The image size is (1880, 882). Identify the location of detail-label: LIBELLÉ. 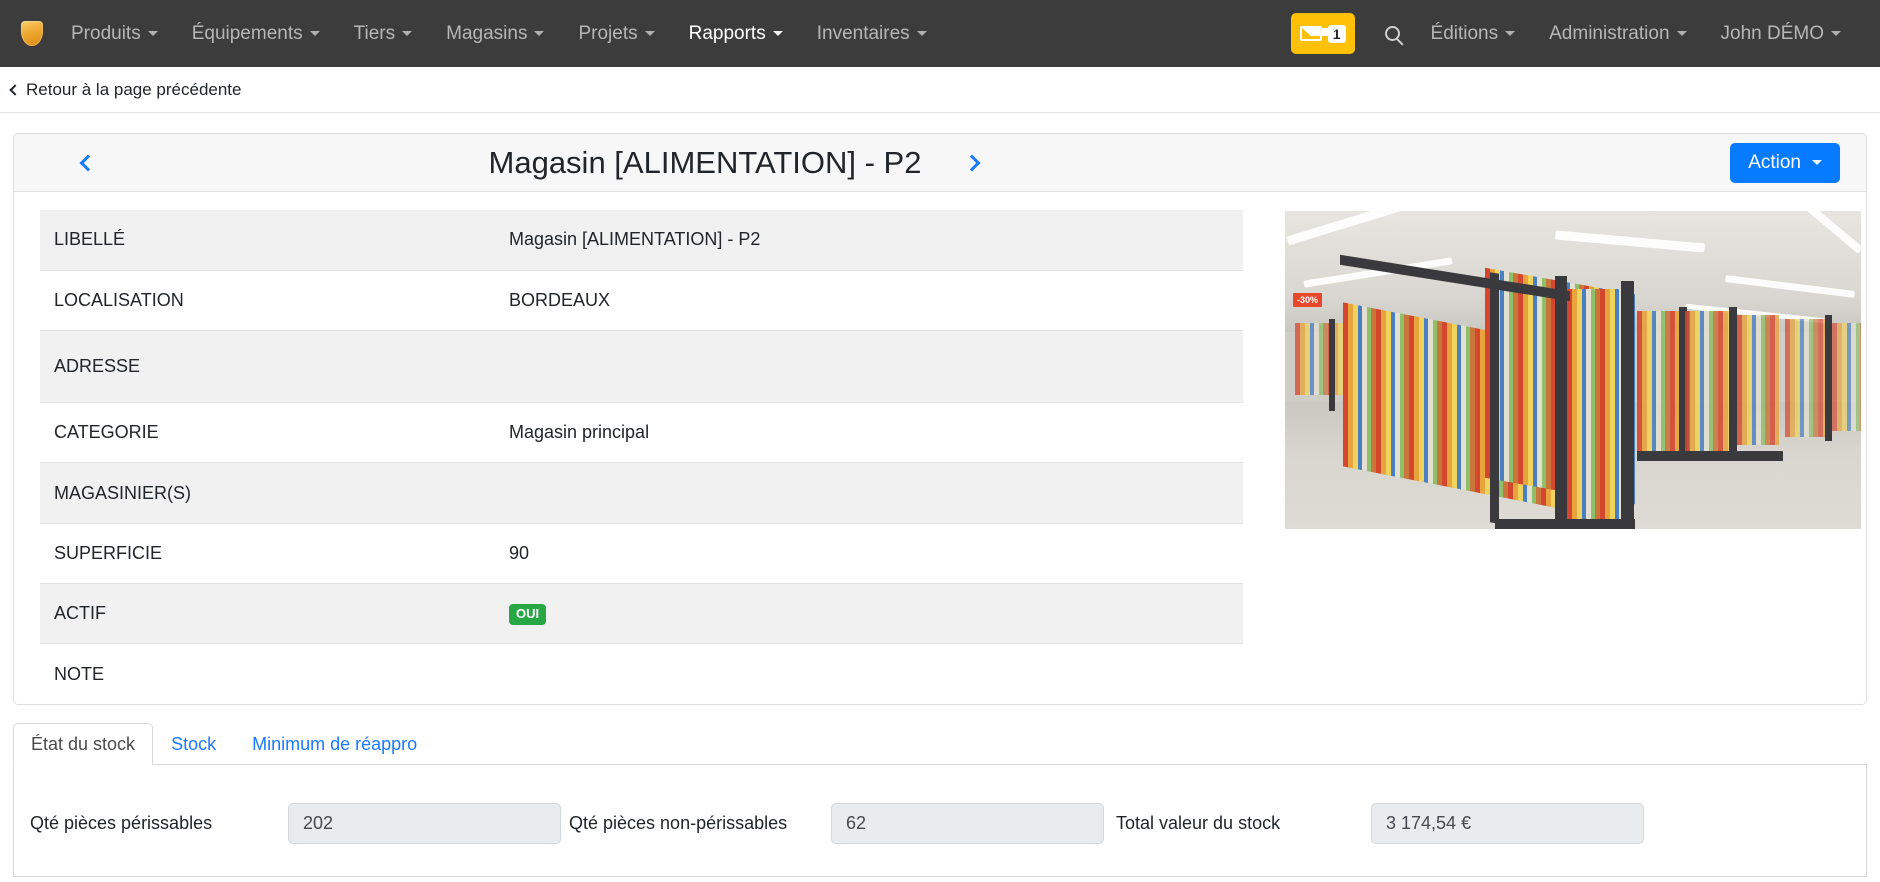
(267, 240).